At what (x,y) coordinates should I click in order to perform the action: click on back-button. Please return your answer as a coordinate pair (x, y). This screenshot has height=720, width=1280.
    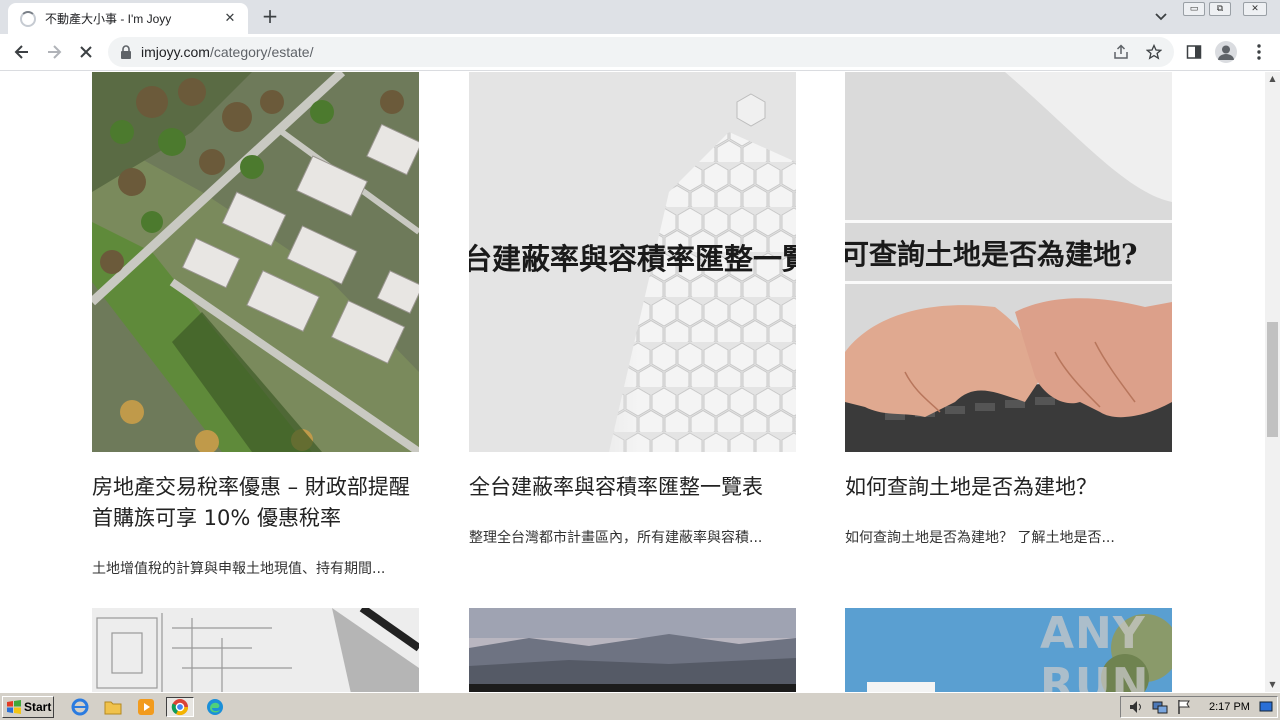
    Looking at the image, I should click on (22, 52).